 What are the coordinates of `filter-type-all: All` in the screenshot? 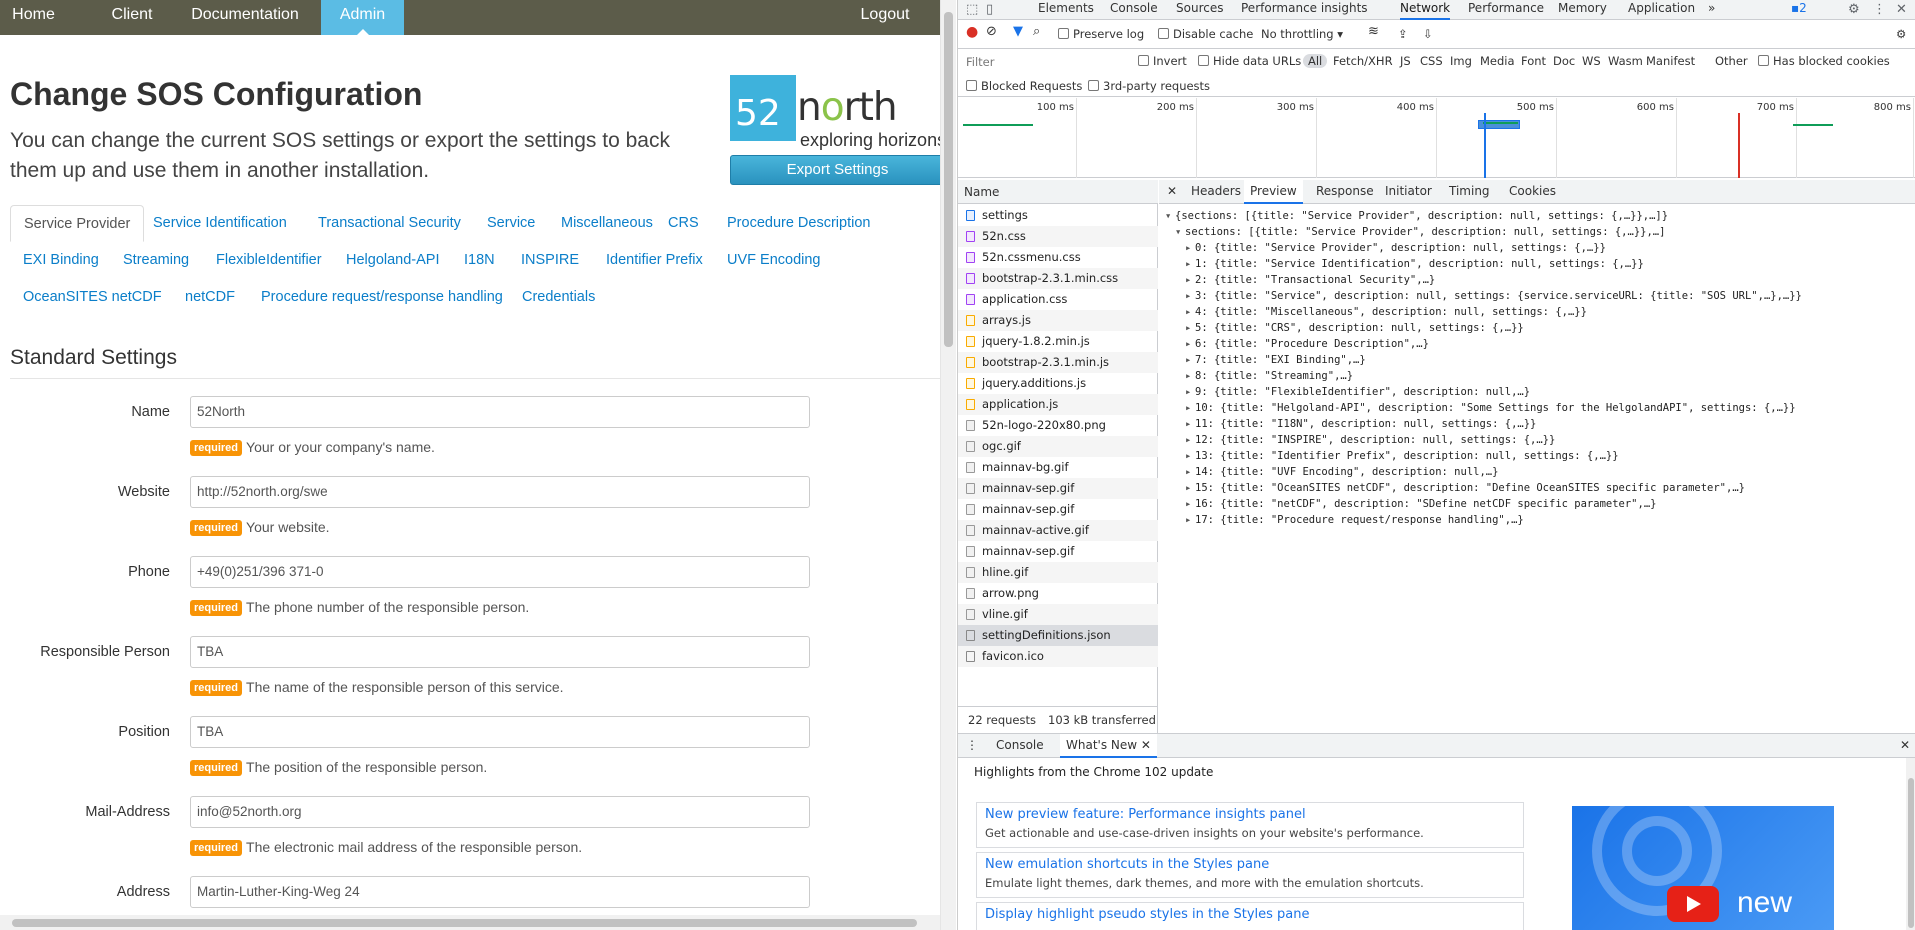 It's located at (1315, 61).